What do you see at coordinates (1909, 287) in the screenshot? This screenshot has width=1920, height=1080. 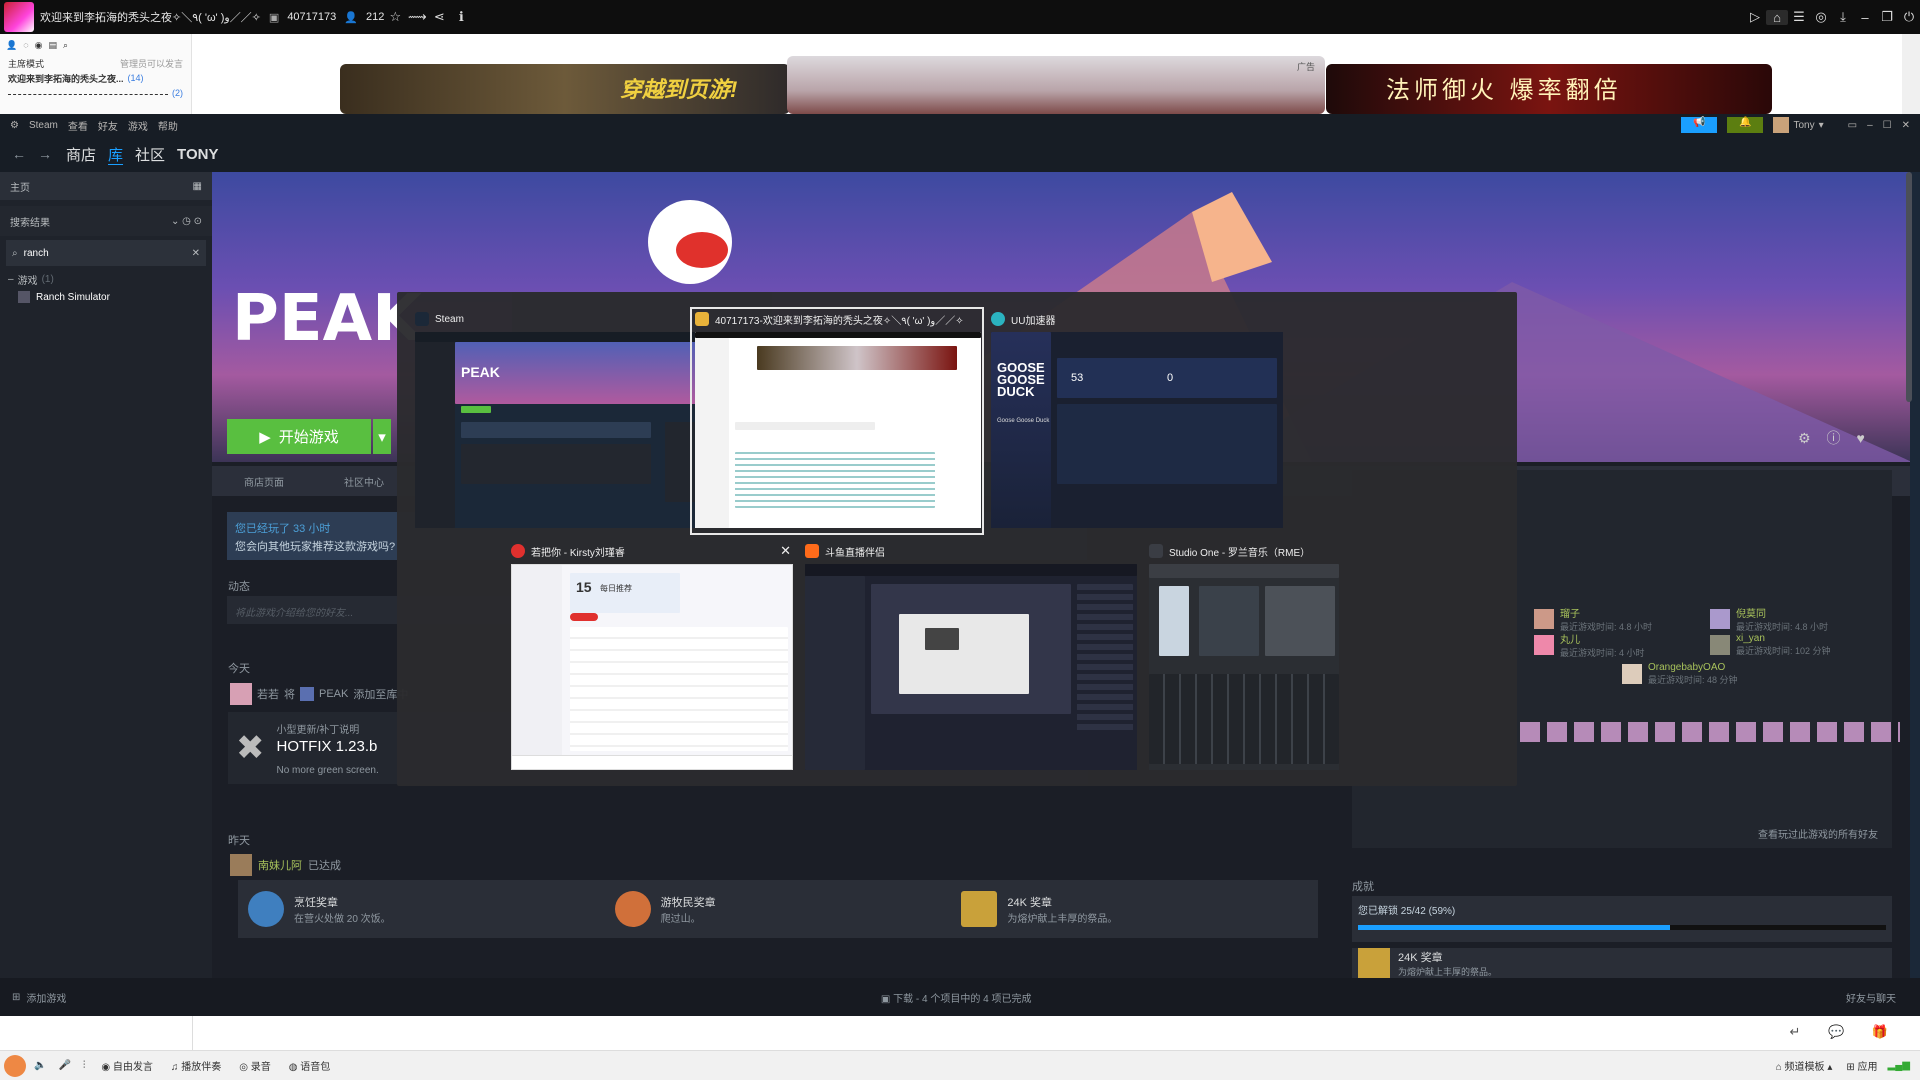 I see `main-scrollbar` at bounding box center [1909, 287].